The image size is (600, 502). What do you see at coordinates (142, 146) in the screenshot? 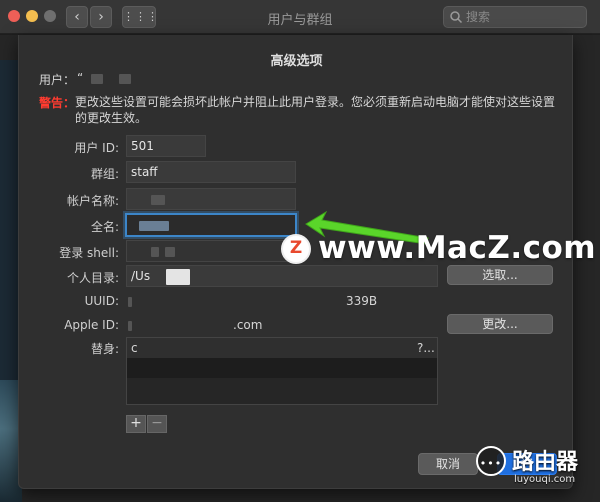
I see `user-id-value: 501` at bounding box center [142, 146].